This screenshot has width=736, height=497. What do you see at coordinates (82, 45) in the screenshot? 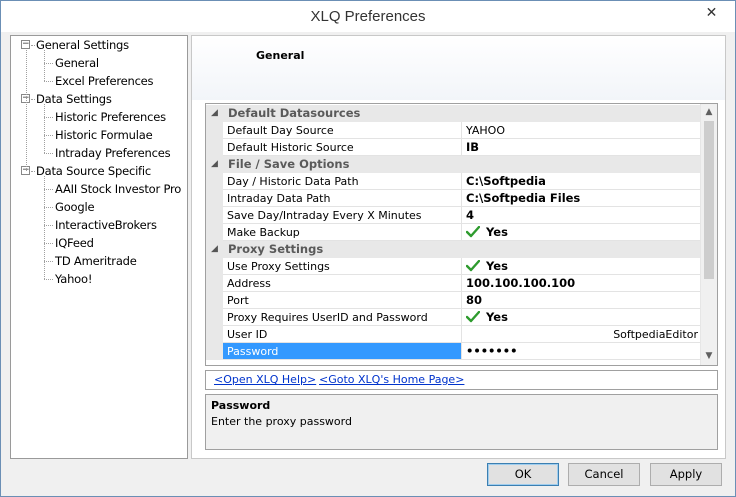
I see `tree-group: General Settings` at bounding box center [82, 45].